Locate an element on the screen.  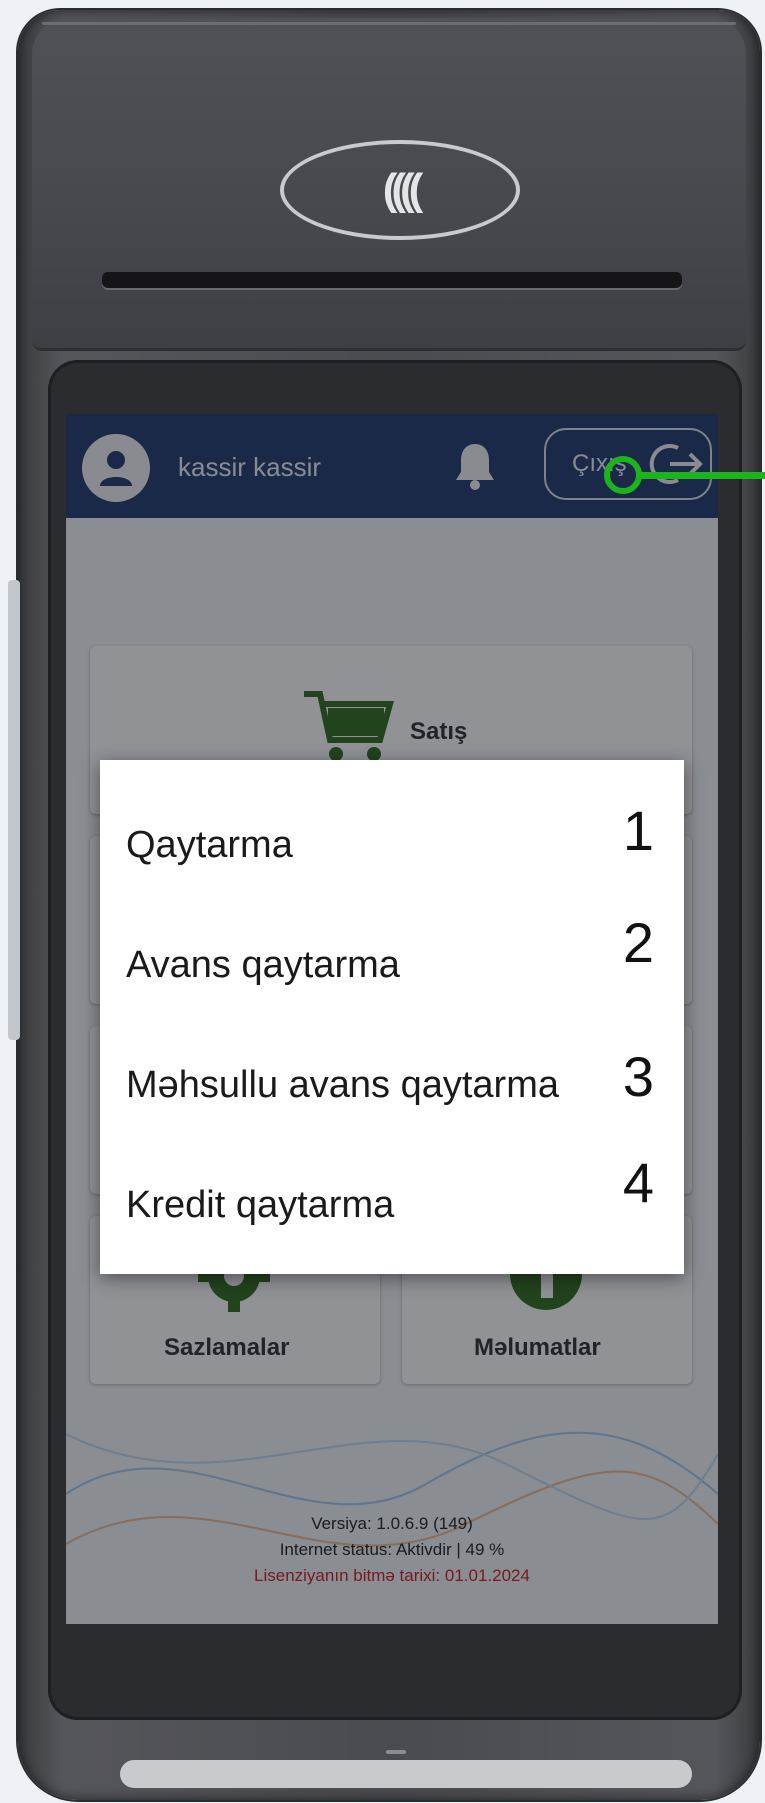
menu-item-qaytarma: Qaytarma 1 is located at coordinates (392, 834).